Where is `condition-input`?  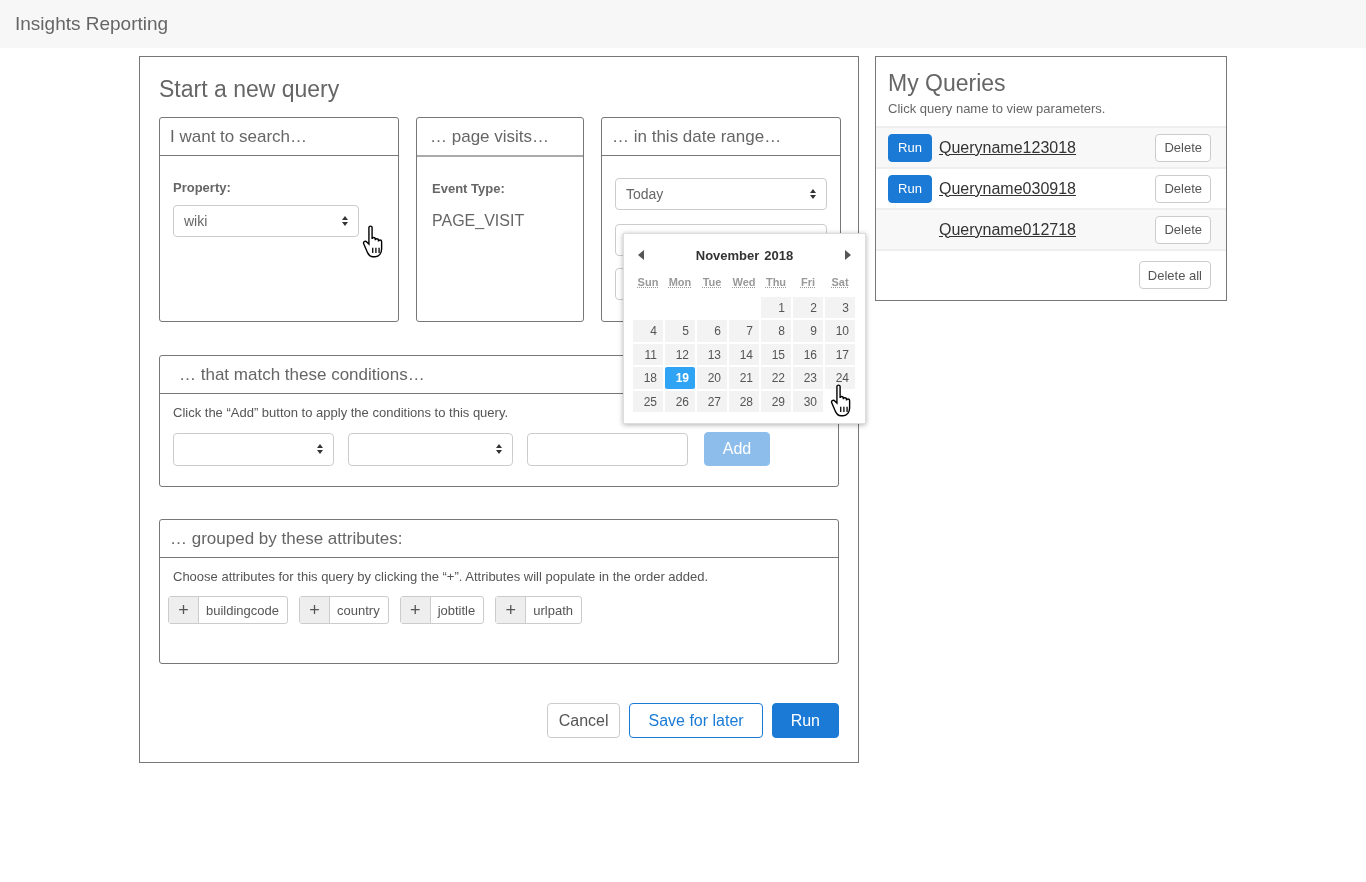 condition-input is located at coordinates (607, 449).